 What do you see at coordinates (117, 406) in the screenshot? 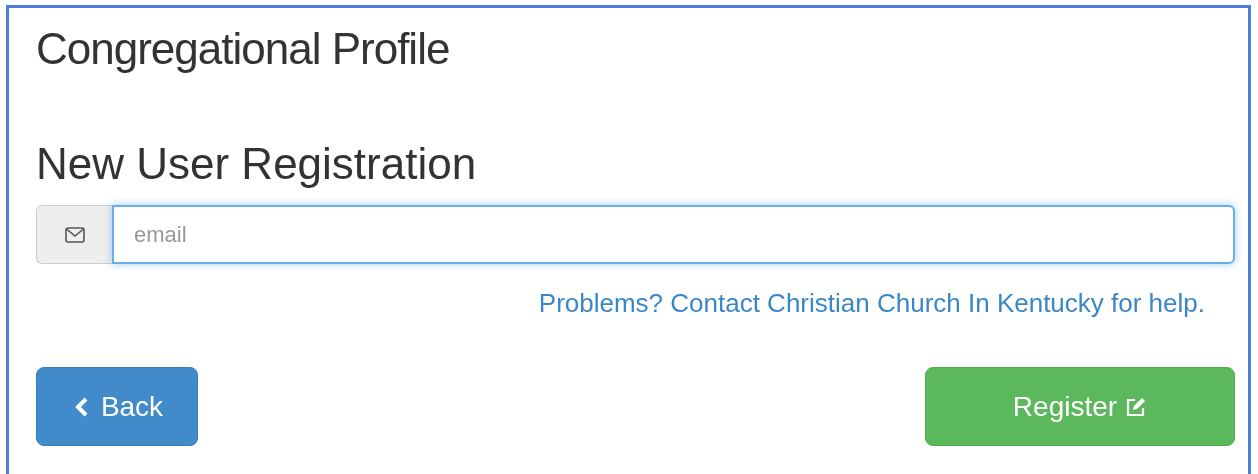
I see `back-button: Back` at bounding box center [117, 406].